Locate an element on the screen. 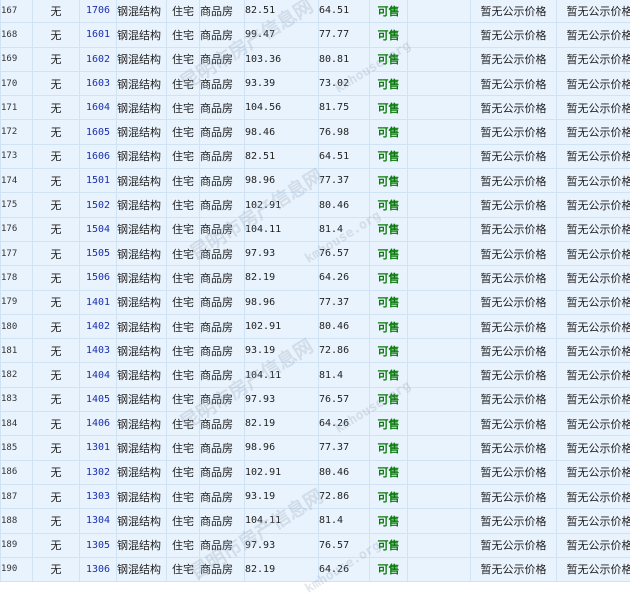  room-link: 1605 is located at coordinates (98, 132).